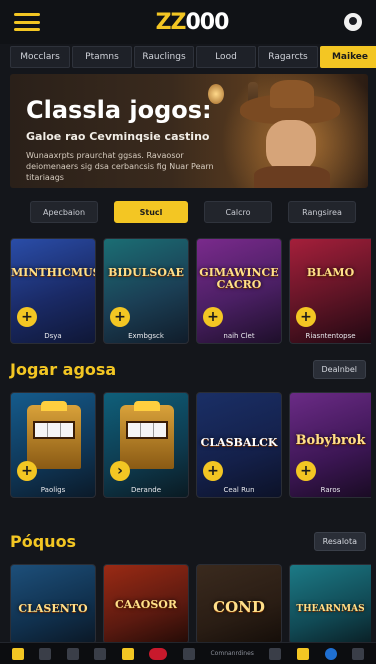 Image resolution: width=376 pixels, height=664 pixels. I want to click on game-card: › Derande, so click(146, 445).